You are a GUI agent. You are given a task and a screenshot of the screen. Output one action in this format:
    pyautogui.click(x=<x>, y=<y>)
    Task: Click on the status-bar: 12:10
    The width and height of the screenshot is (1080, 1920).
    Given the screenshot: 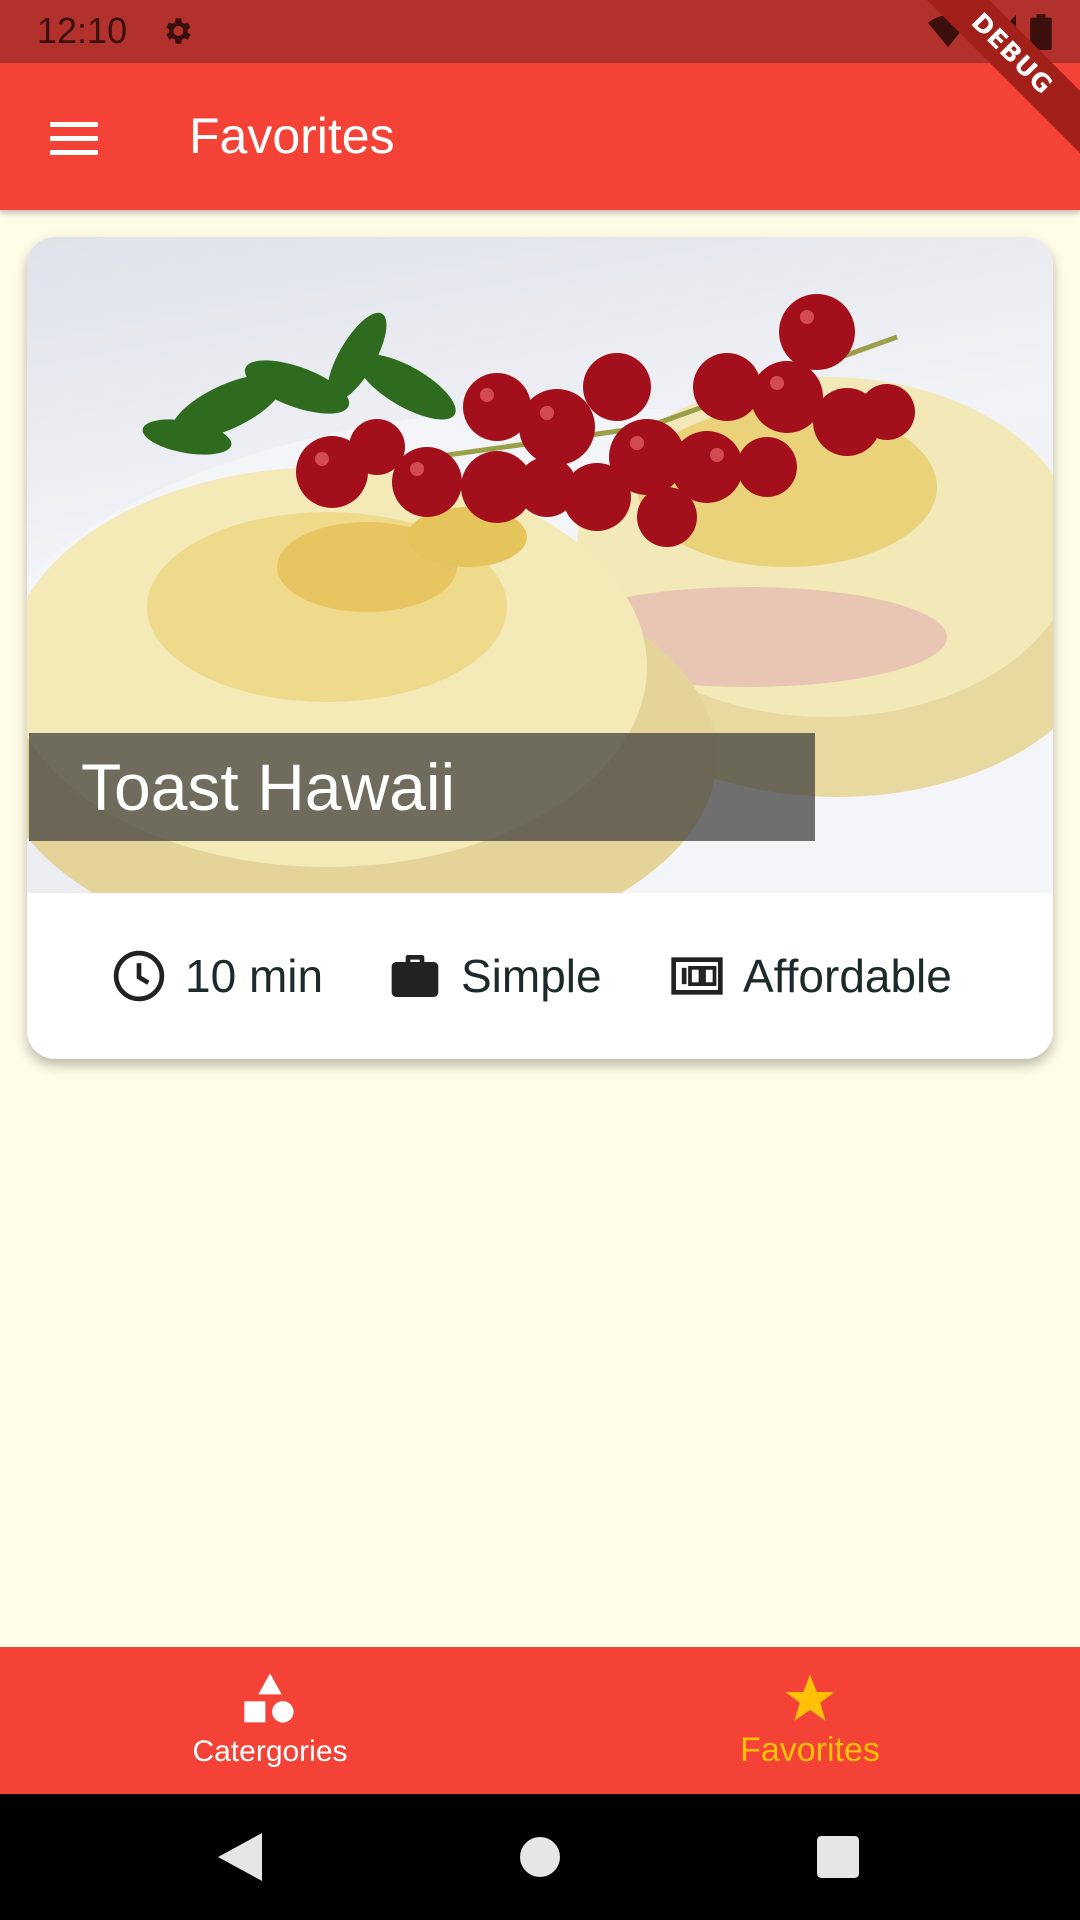 What is the action you would take?
    pyautogui.click(x=540, y=31)
    